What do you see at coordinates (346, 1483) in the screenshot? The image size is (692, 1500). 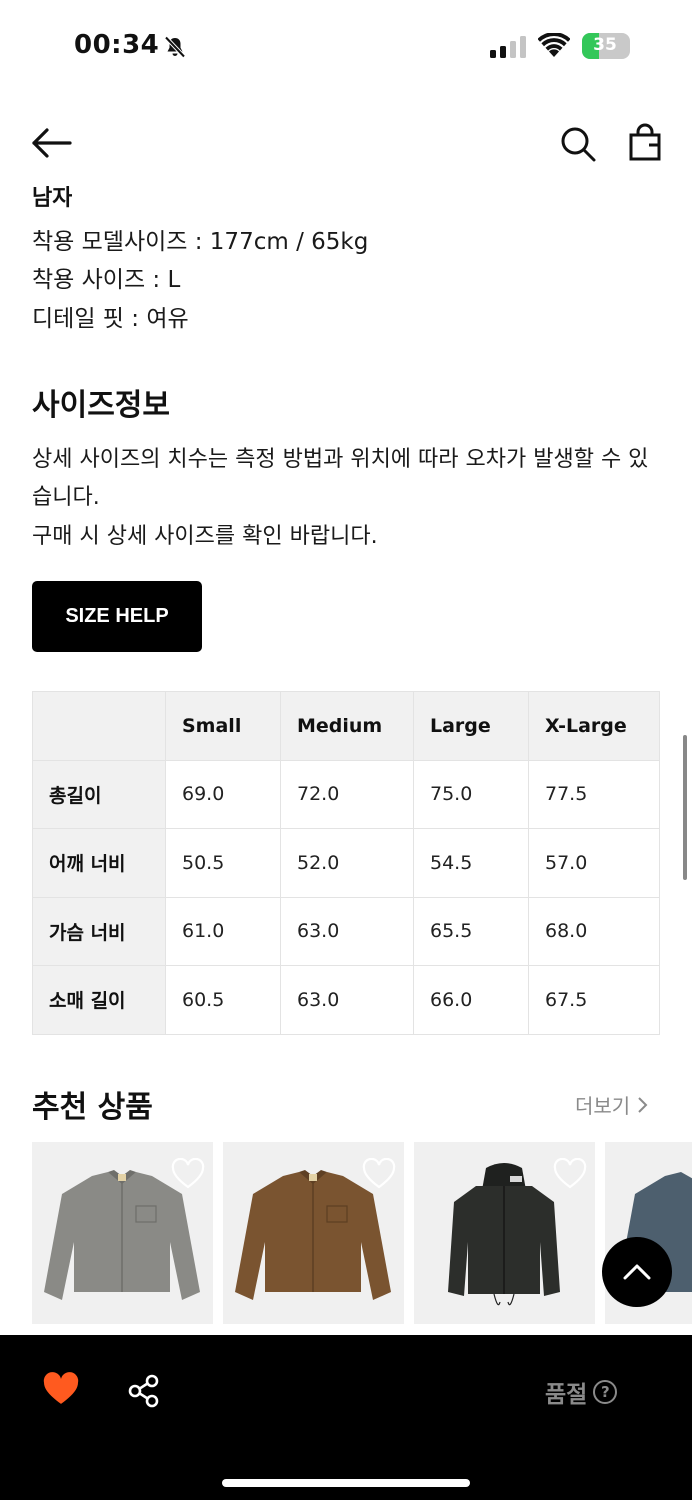 I see `home-indicator` at bounding box center [346, 1483].